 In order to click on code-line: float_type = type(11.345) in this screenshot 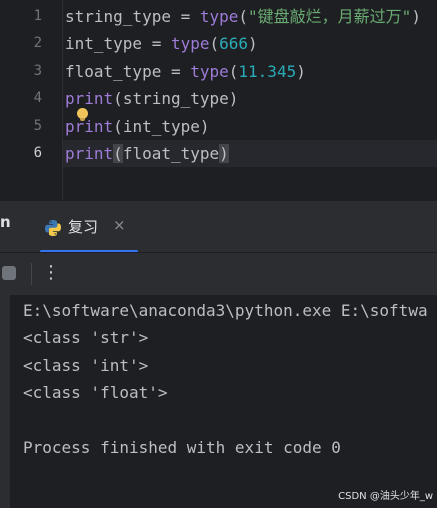, I will do `click(250, 71)`.